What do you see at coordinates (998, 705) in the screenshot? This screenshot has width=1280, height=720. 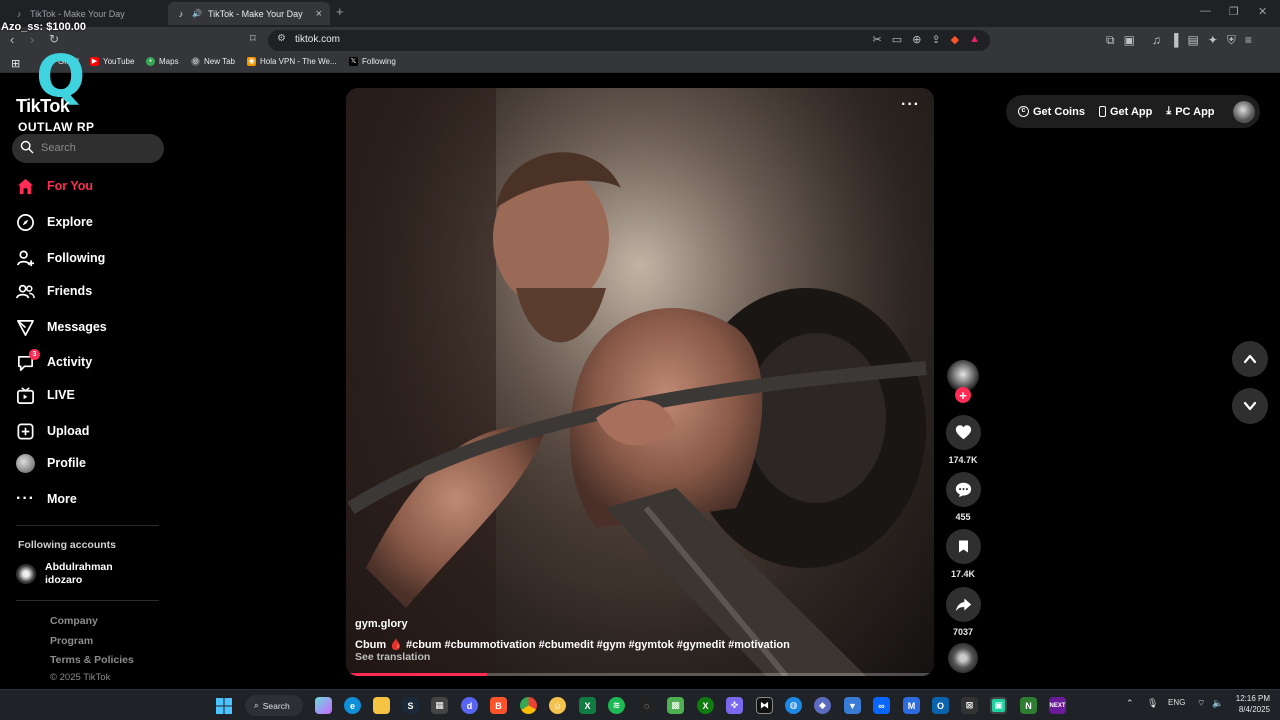 I see `tiktok-app-icon: ▣` at bounding box center [998, 705].